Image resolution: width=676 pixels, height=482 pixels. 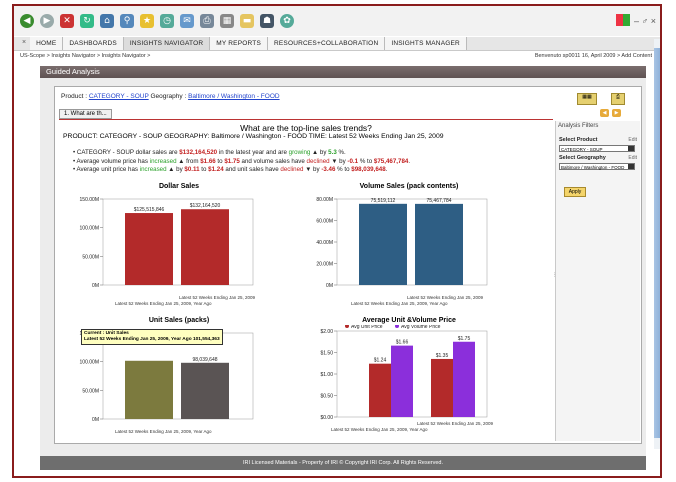 I want to click on question-title: What are the top-line sales trends?, so click(x=306, y=128).